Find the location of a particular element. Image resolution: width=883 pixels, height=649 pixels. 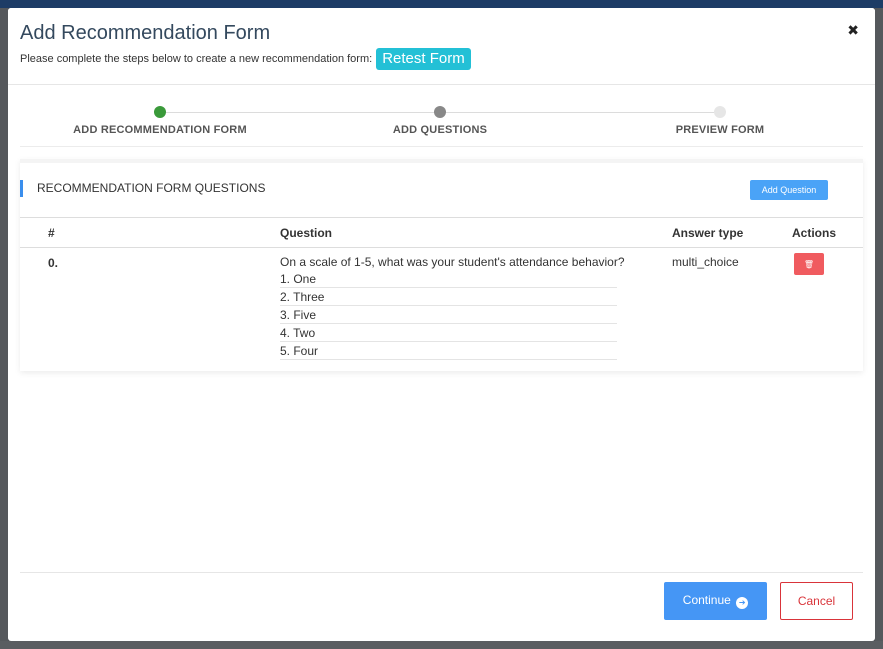

step-label: ADD QUESTIONS is located at coordinates (440, 130).